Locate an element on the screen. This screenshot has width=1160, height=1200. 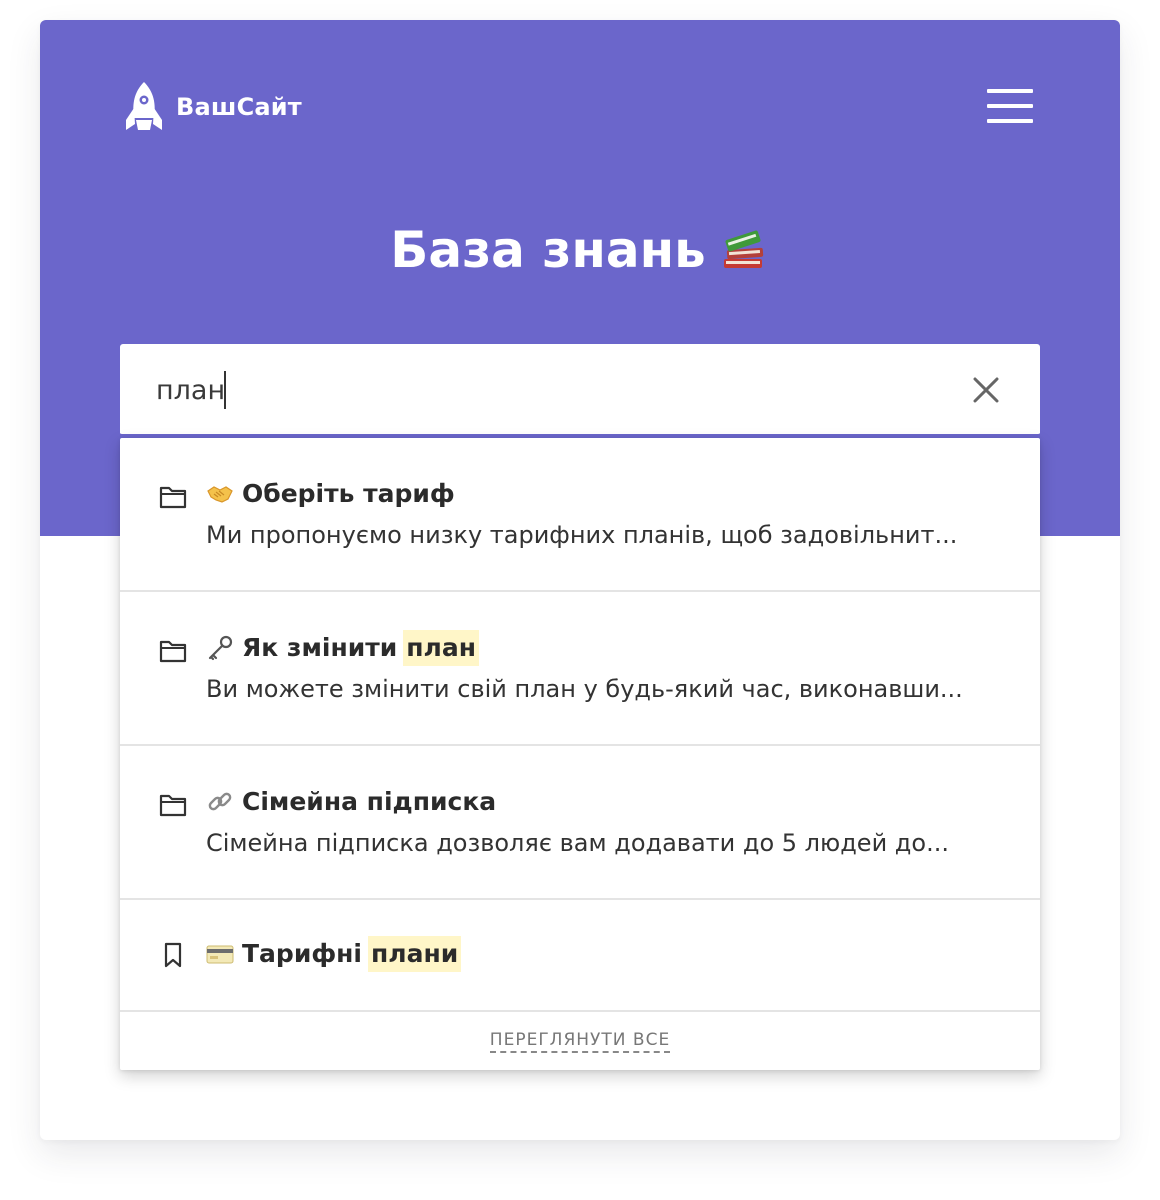
result-title: Як змінити план is located at coordinates (342, 648).